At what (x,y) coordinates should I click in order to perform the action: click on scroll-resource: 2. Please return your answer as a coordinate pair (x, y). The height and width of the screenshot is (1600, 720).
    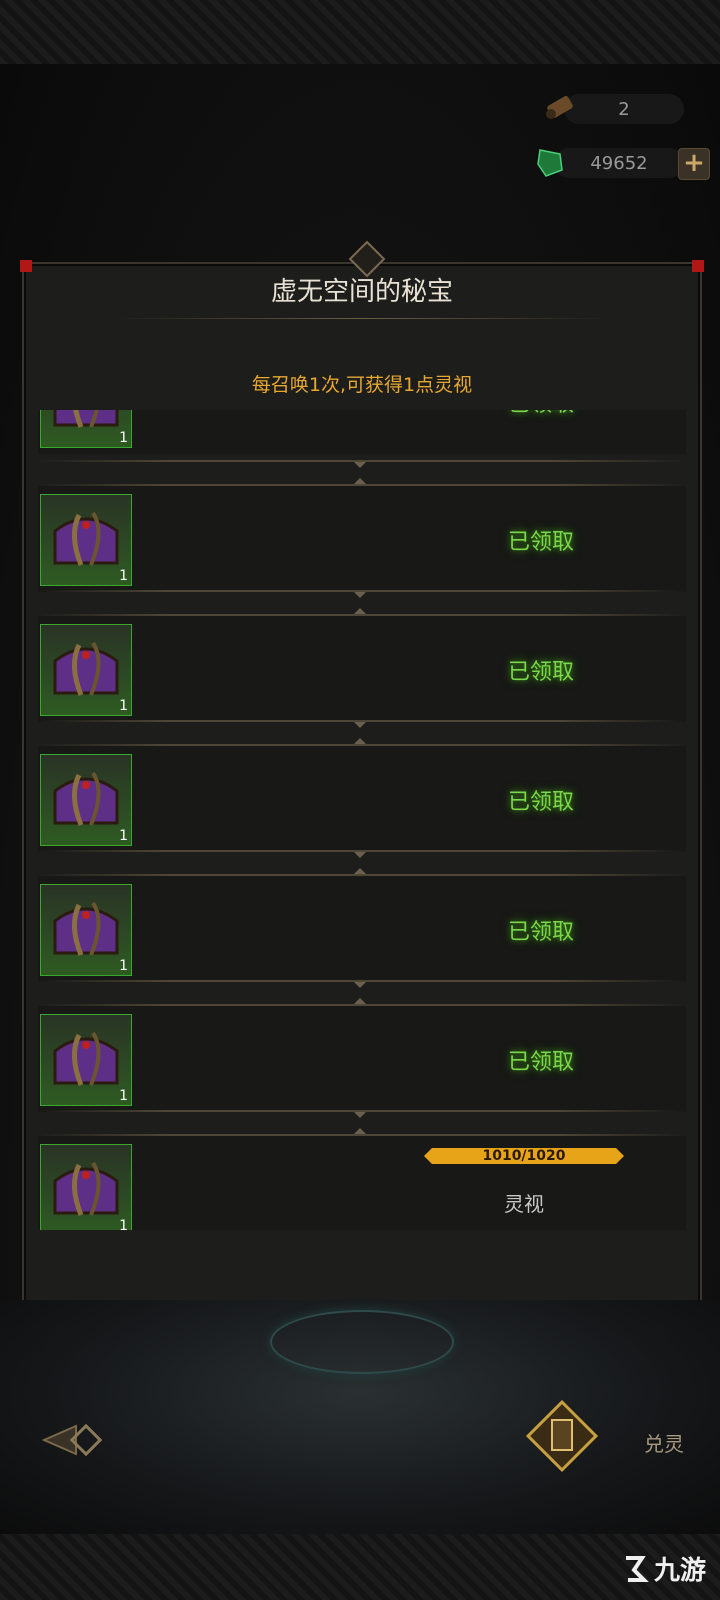
    Looking at the image, I should click on (615, 109).